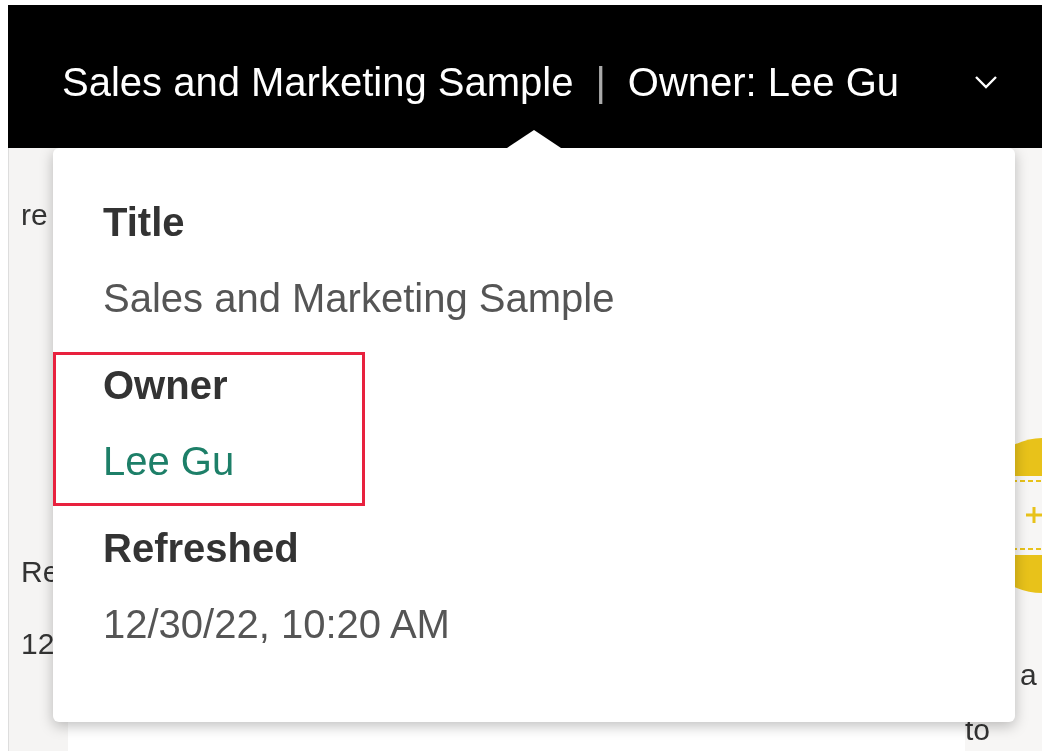 This screenshot has height=751, width=1042. What do you see at coordinates (986, 81) in the screenshot?
I see `chevron-down-icon` at bounding box center [986, 81].